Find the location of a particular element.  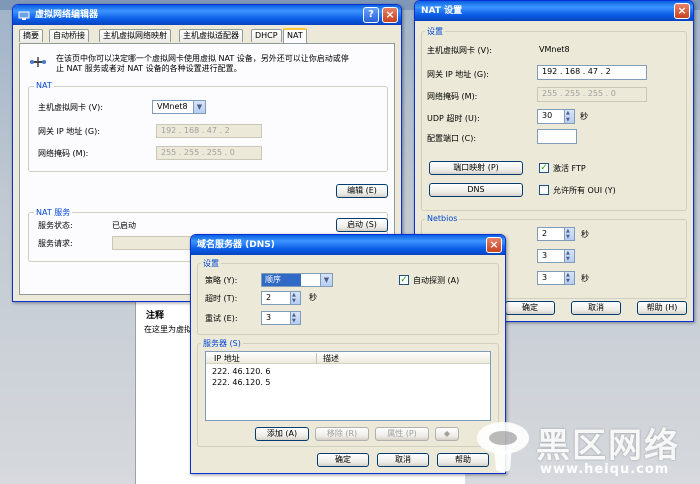

nat-netmask-label: 网络掩码 (M): is located at coordinates (452, 96).